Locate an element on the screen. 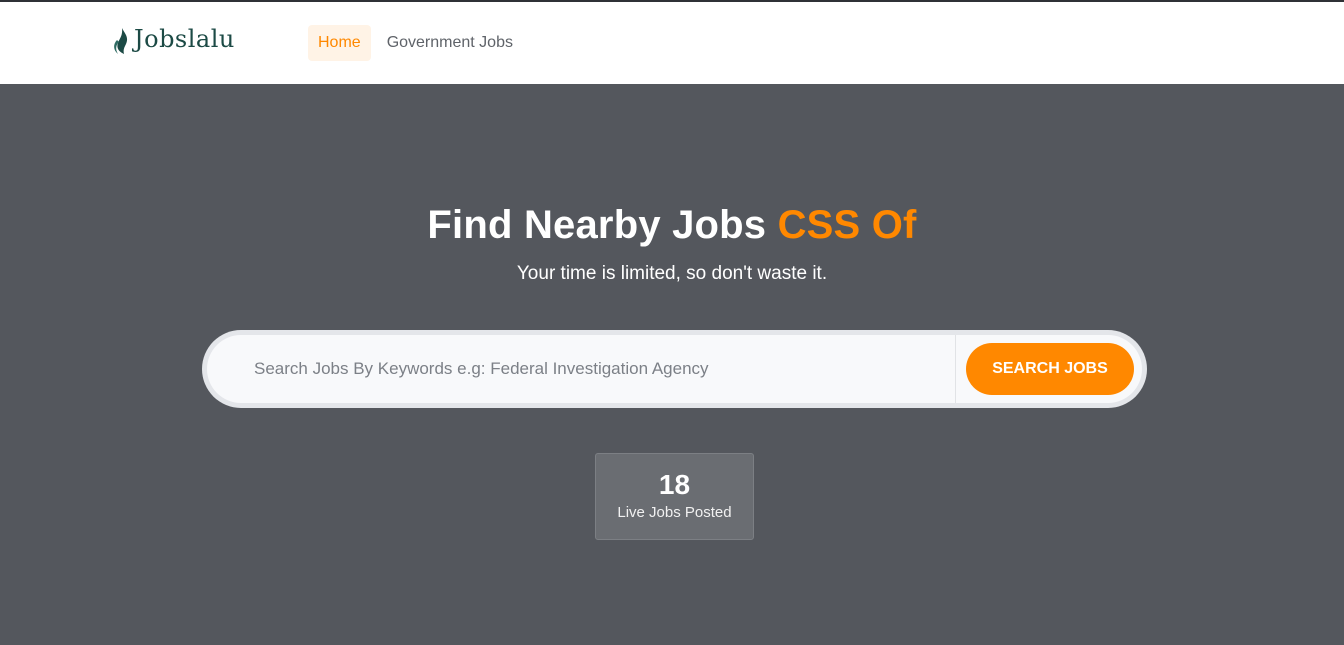 The width and height of the screenshot is (1344, 645). search-divider is located at coordinates (955, 369).